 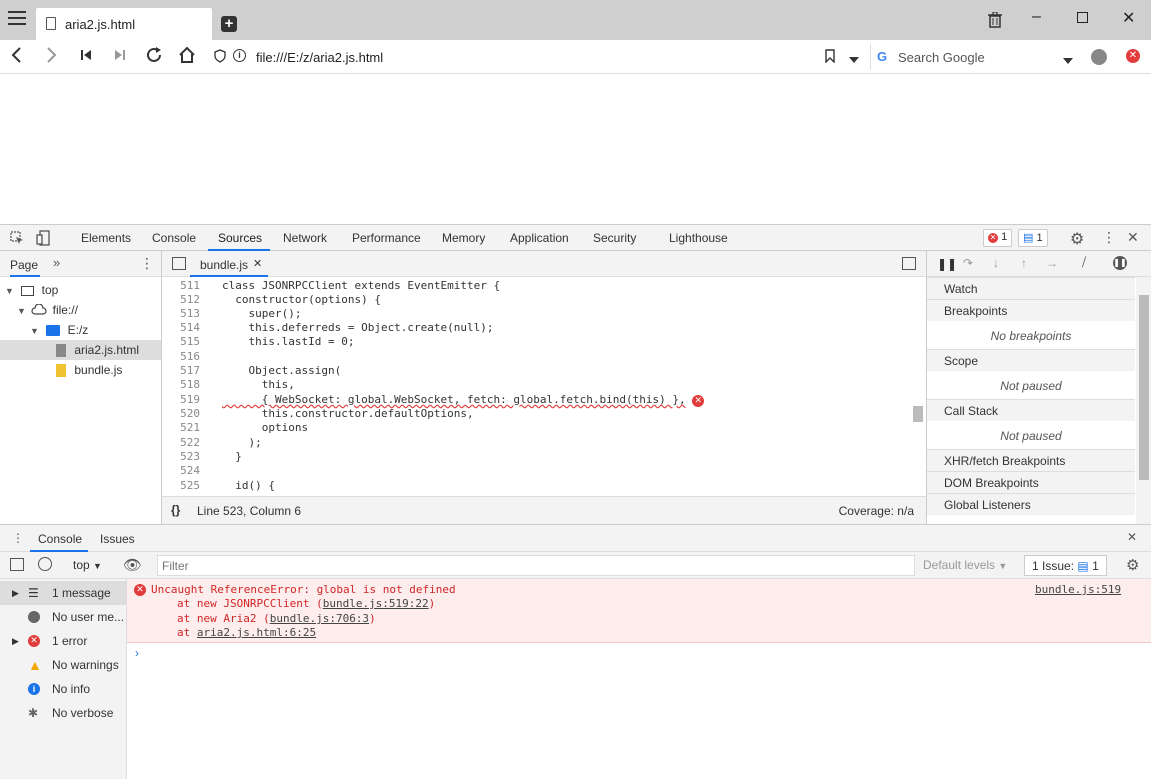 What do you see at coordinates (17, 239) in the screenshot?
I see `inspect-element-icon` at bounding box center [17, 239].